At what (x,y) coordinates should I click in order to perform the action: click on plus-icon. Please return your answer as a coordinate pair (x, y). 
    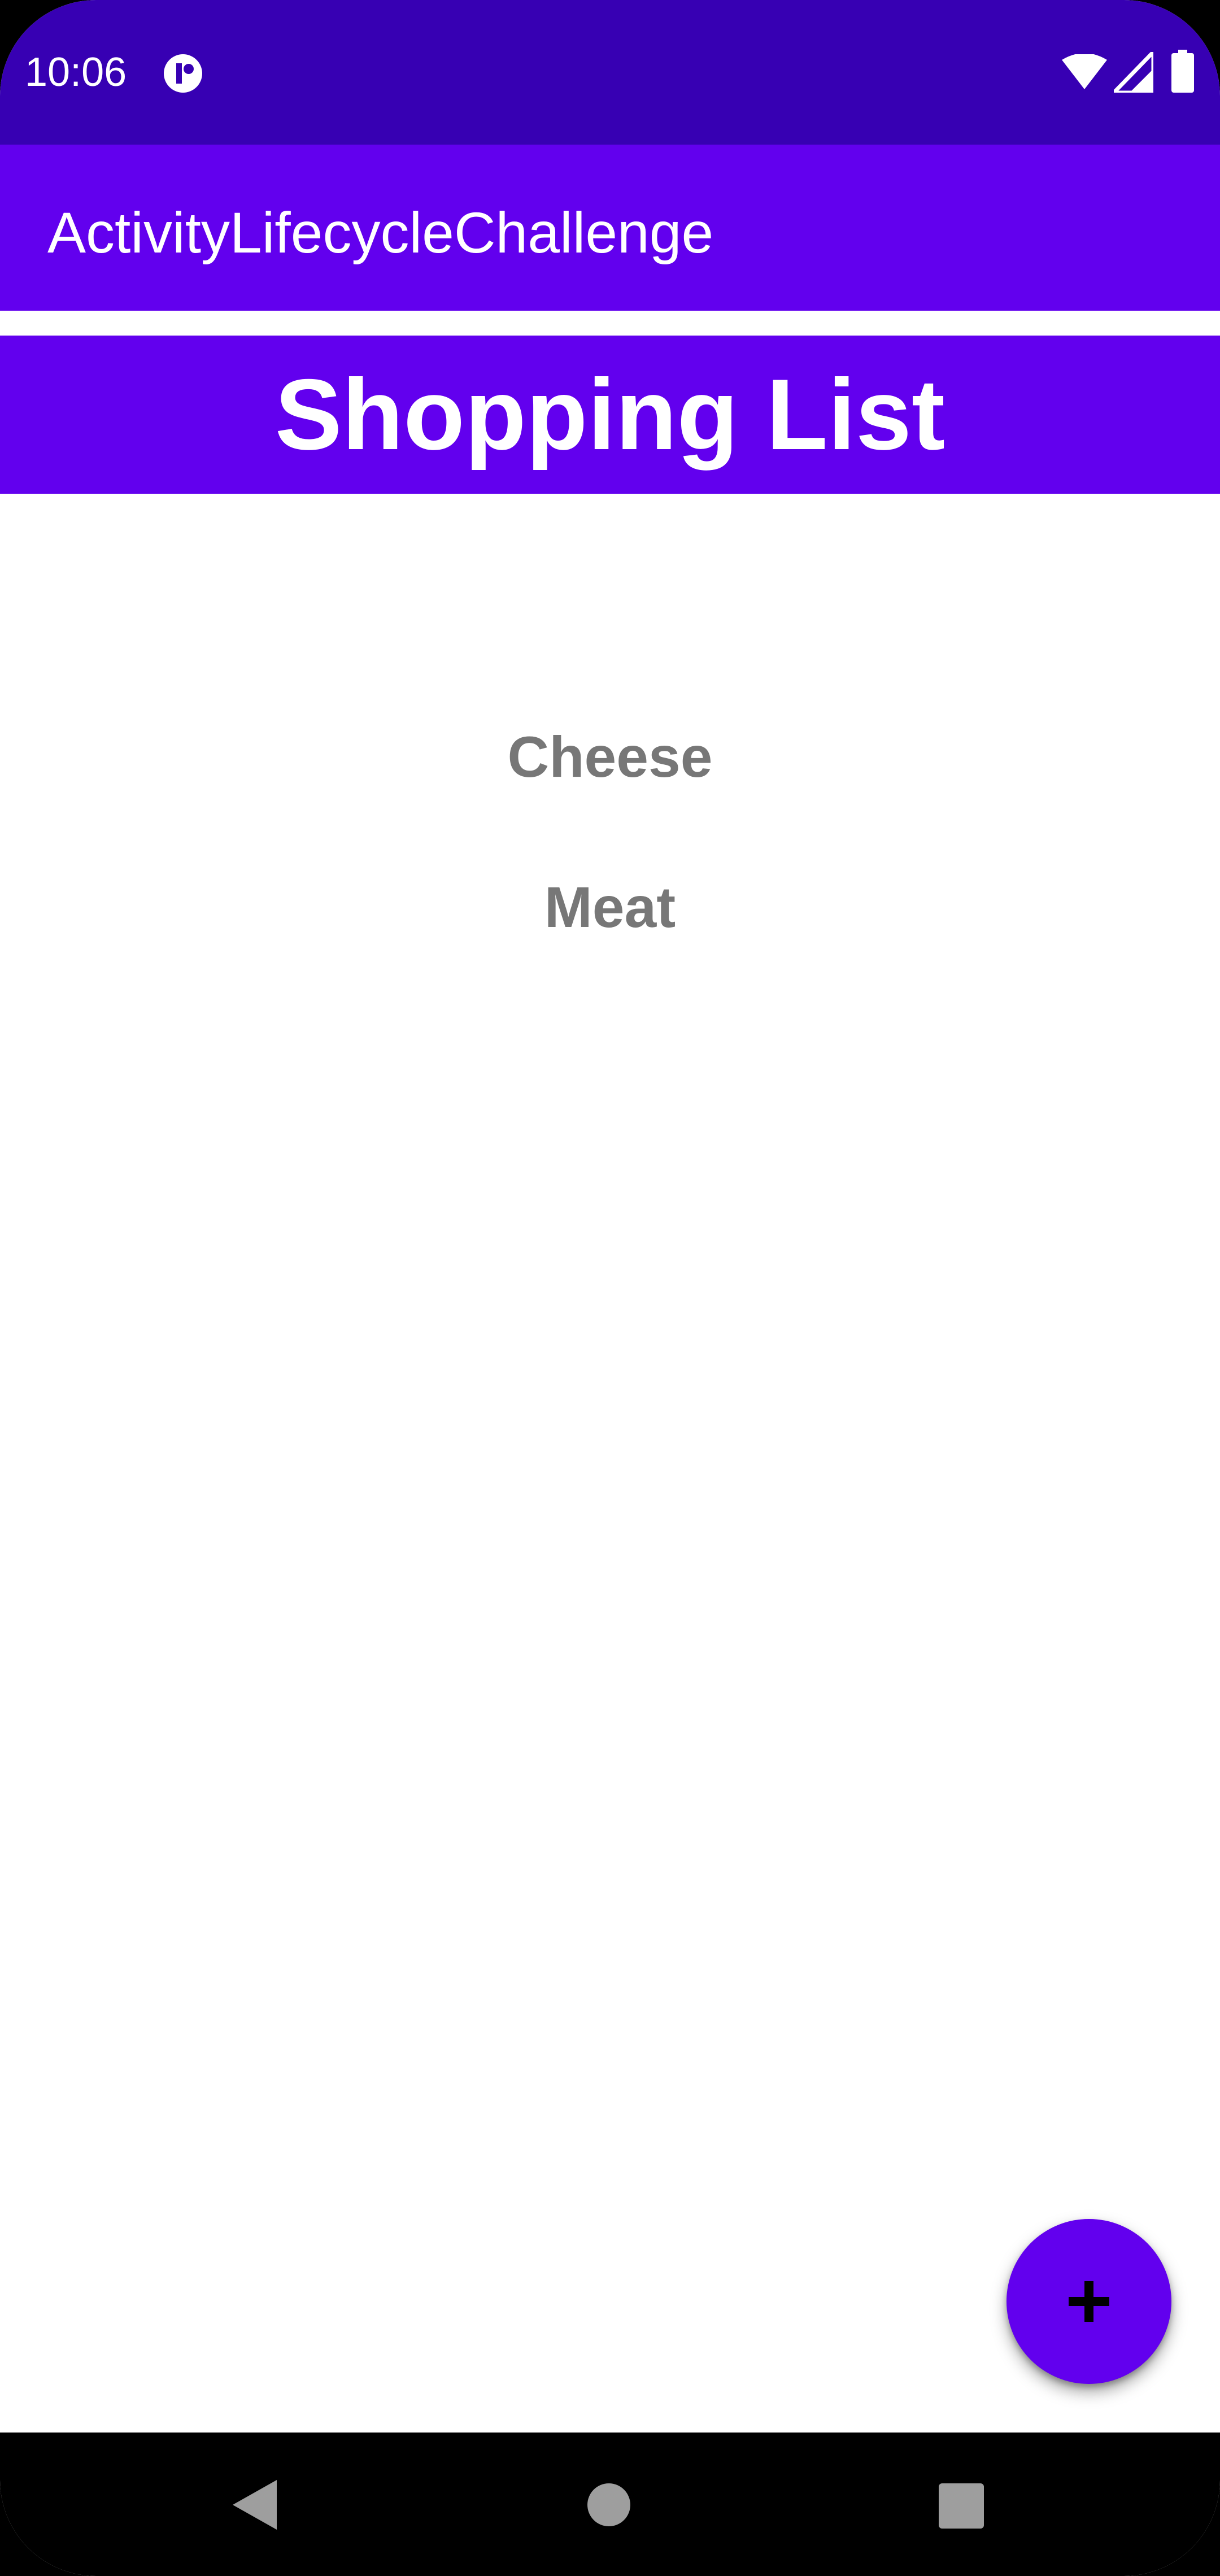
    Looking at the image, I should click on (1089, 2301).